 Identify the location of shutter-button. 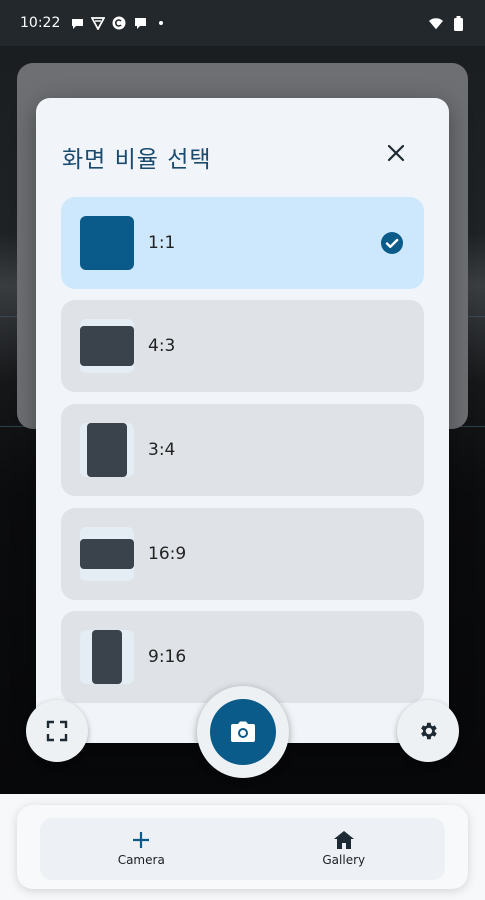
(243, 732).